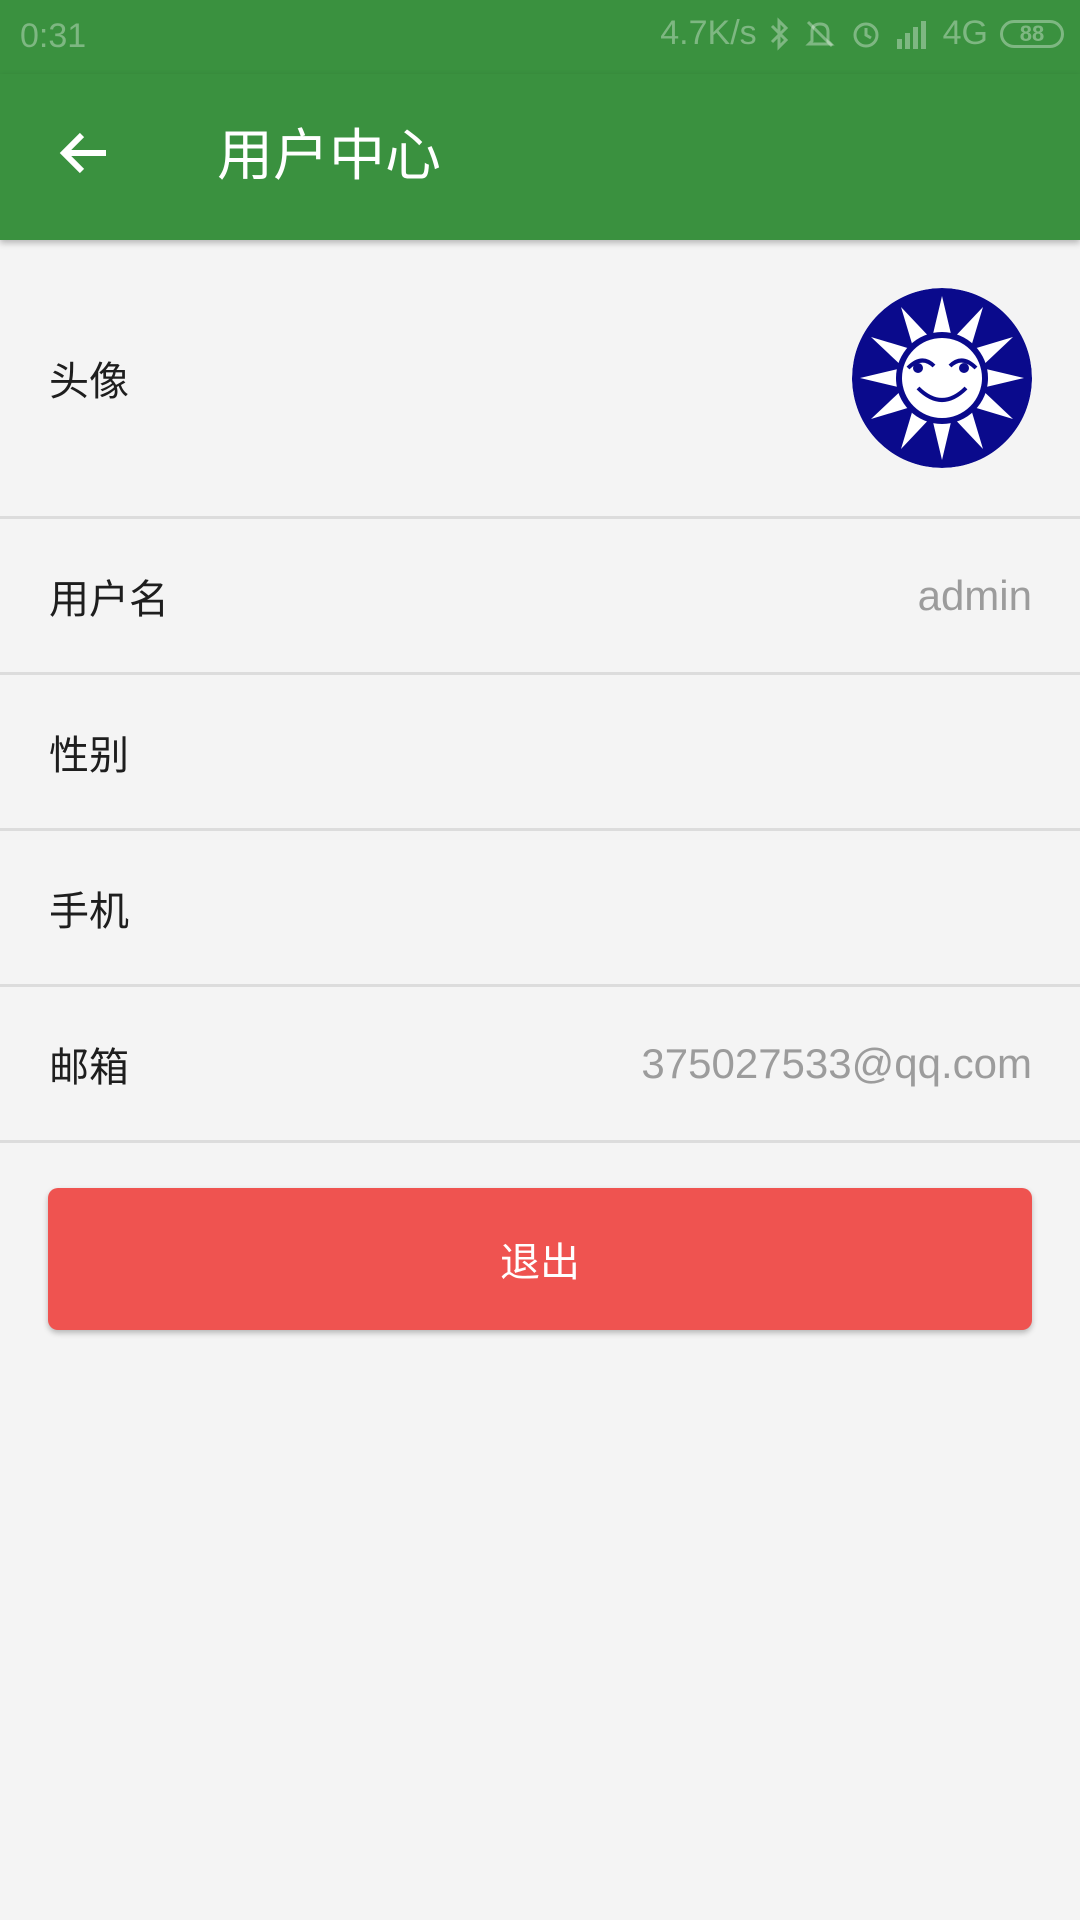 This screenshot has height=1920, width=1080. I want to click on alarm-icon, so click(866, 34).